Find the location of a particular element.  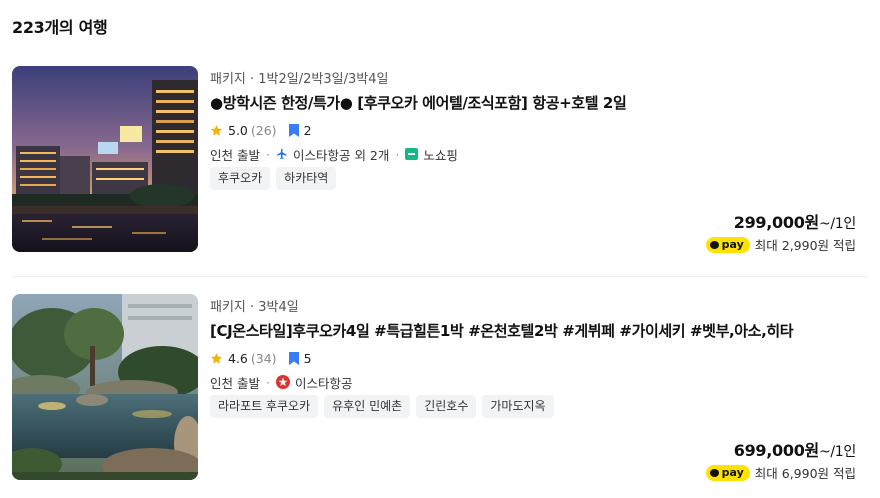

tag-chip: 긴린호수 is located at coordinates (446, 406).